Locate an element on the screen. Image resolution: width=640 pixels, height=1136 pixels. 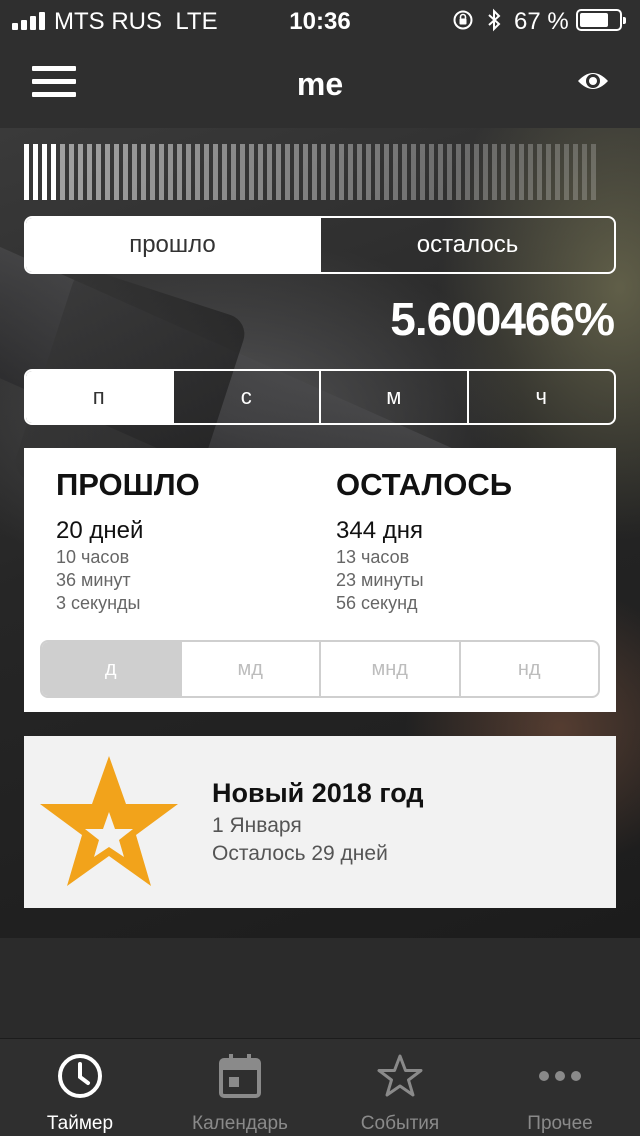
unit-option-m: м is located at coordinates (393, 397).